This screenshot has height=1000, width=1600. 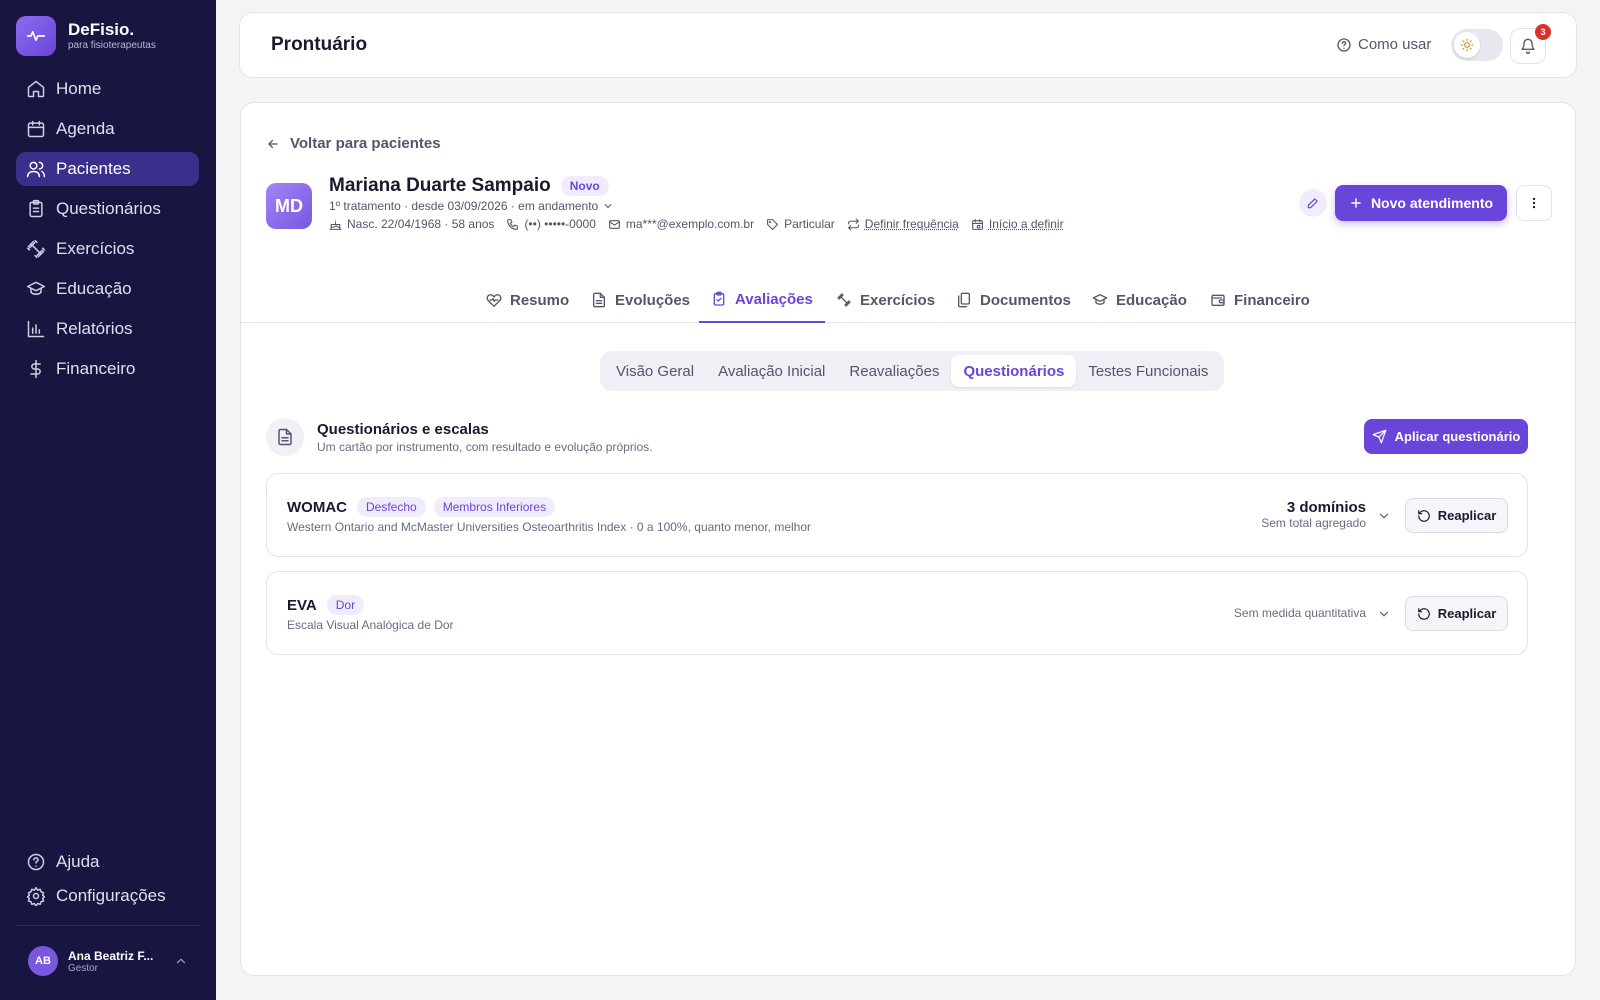 I want to click on sidebar-item-questionarios: Questionários, so click(x=107, y=209).